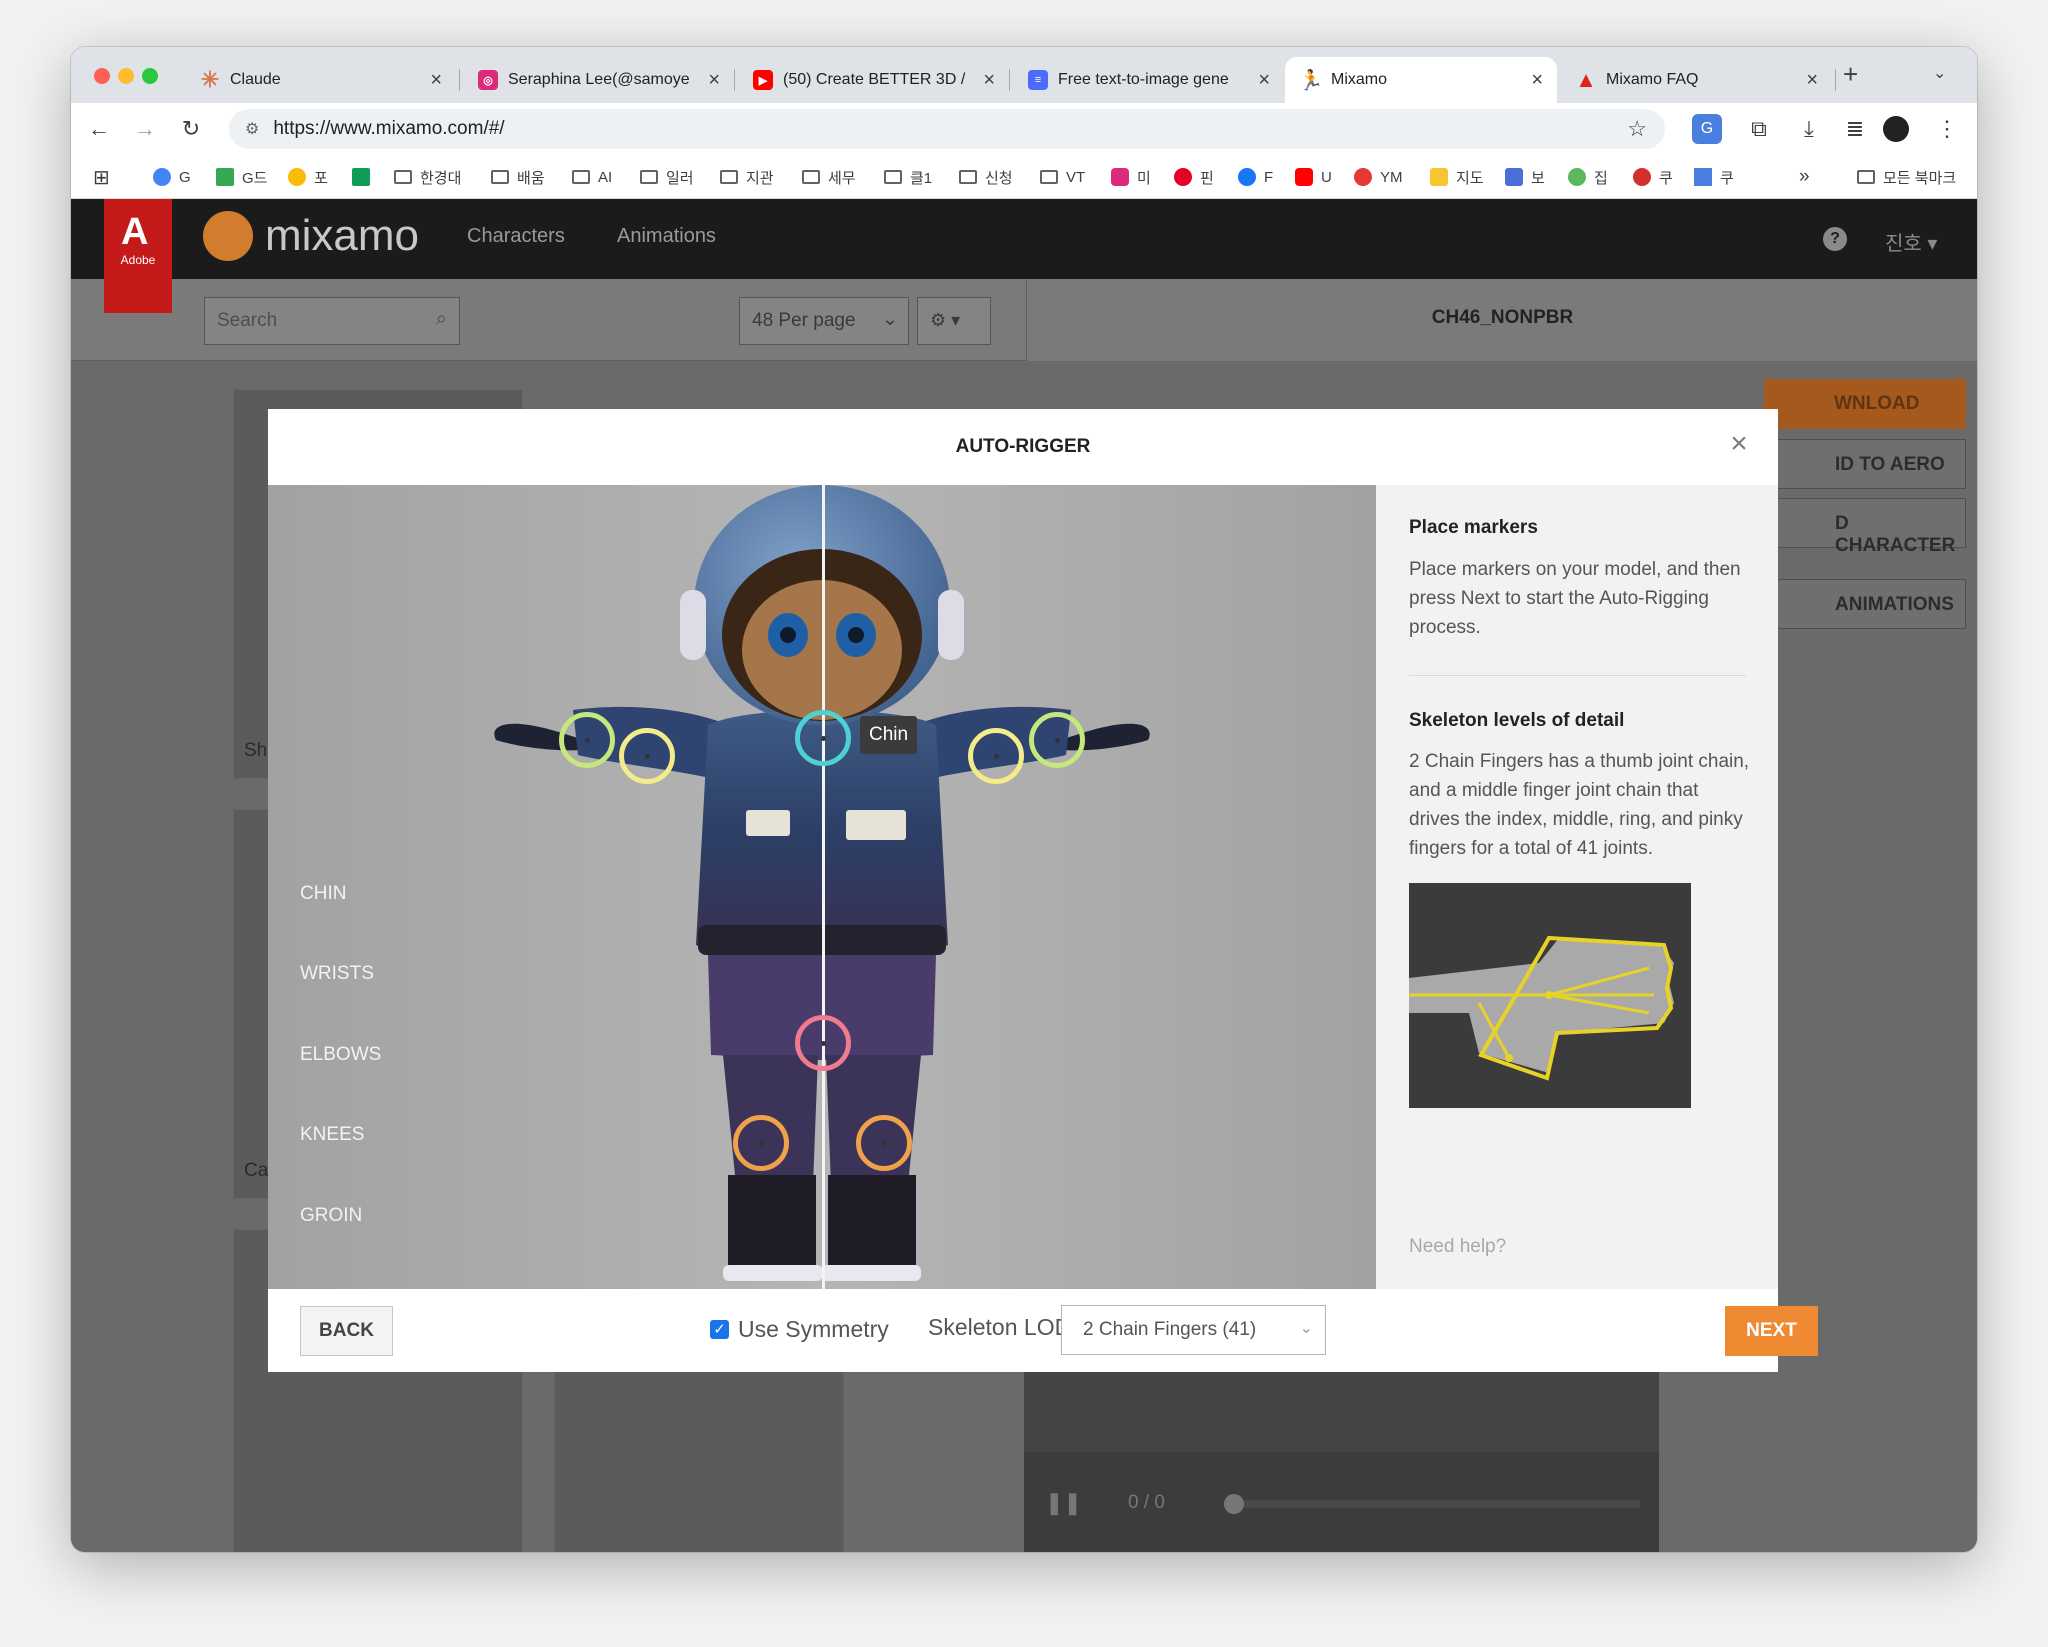 The image size is (2048, 1647). Describe the element at coordinates (311, 236) in the screenshot. I see `mixamo-logo: mixamo` at that location.